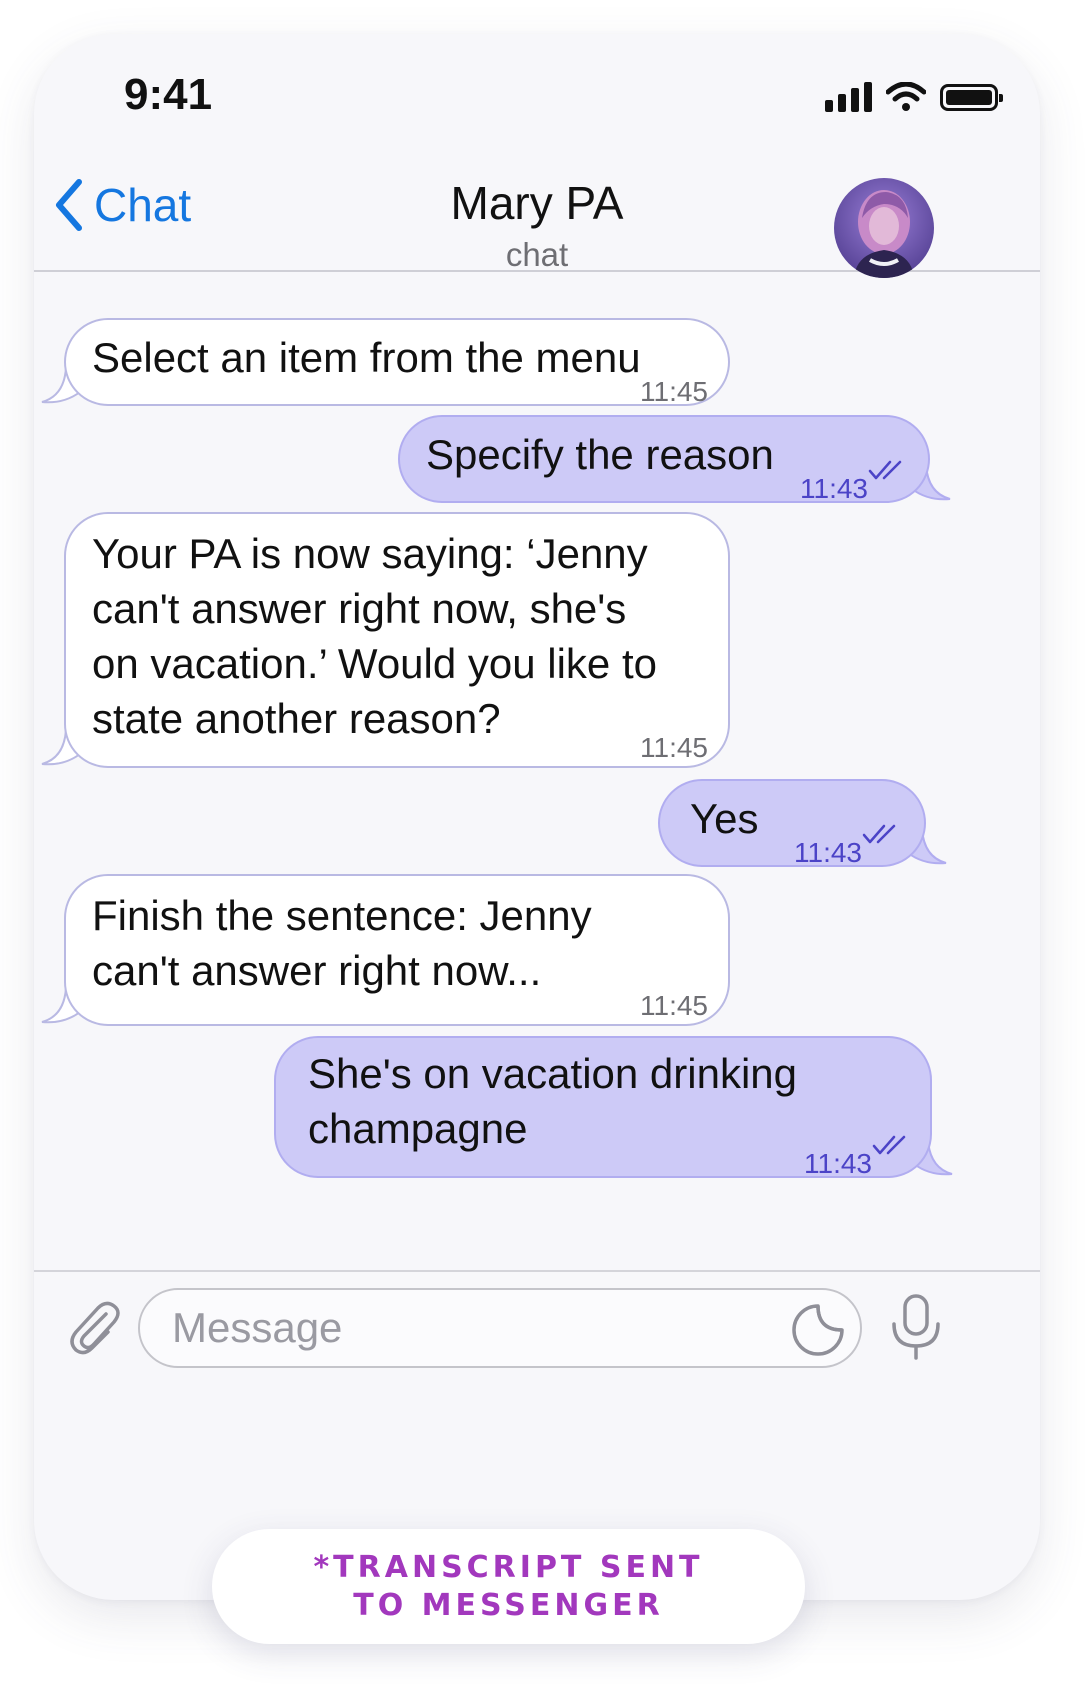 The image size is (1089, 1698). I want to click on status-time: 9:41, so click(168, 94).